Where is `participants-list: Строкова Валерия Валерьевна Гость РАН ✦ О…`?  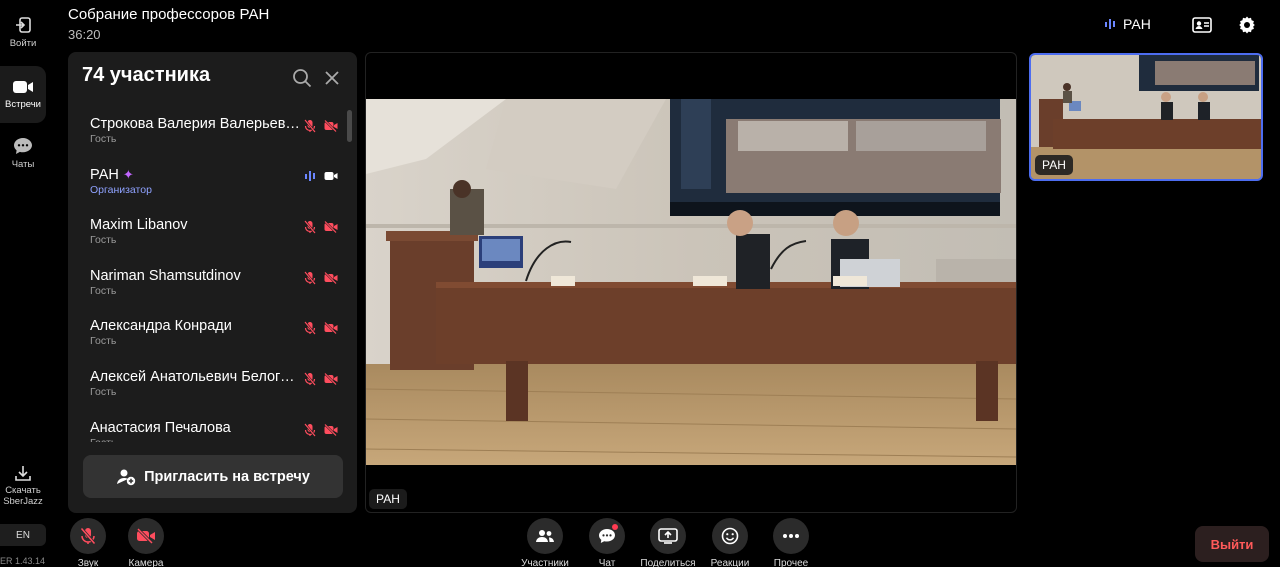
participants-list: Строкова Валерия Валерьевна Гость РАН ✦ О… is located at coordinates (212, 276).